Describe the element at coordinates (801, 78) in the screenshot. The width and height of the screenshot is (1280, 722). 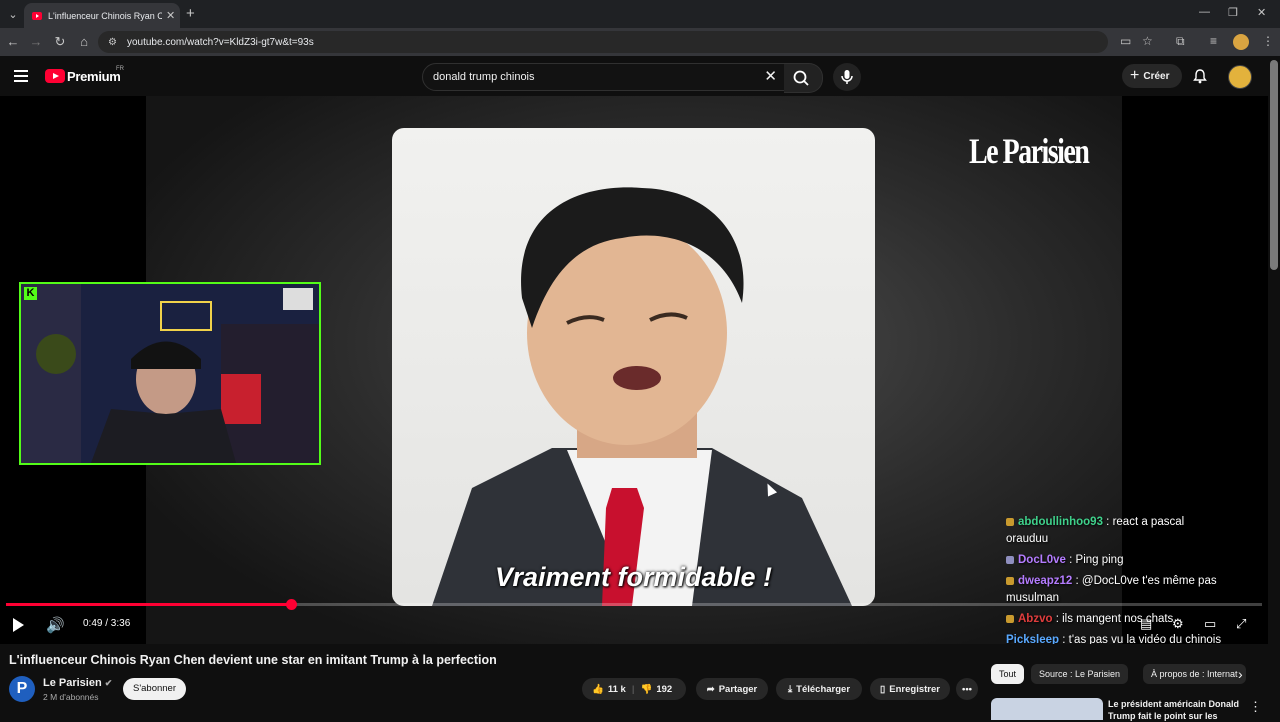
I see `search-icon` at that location.